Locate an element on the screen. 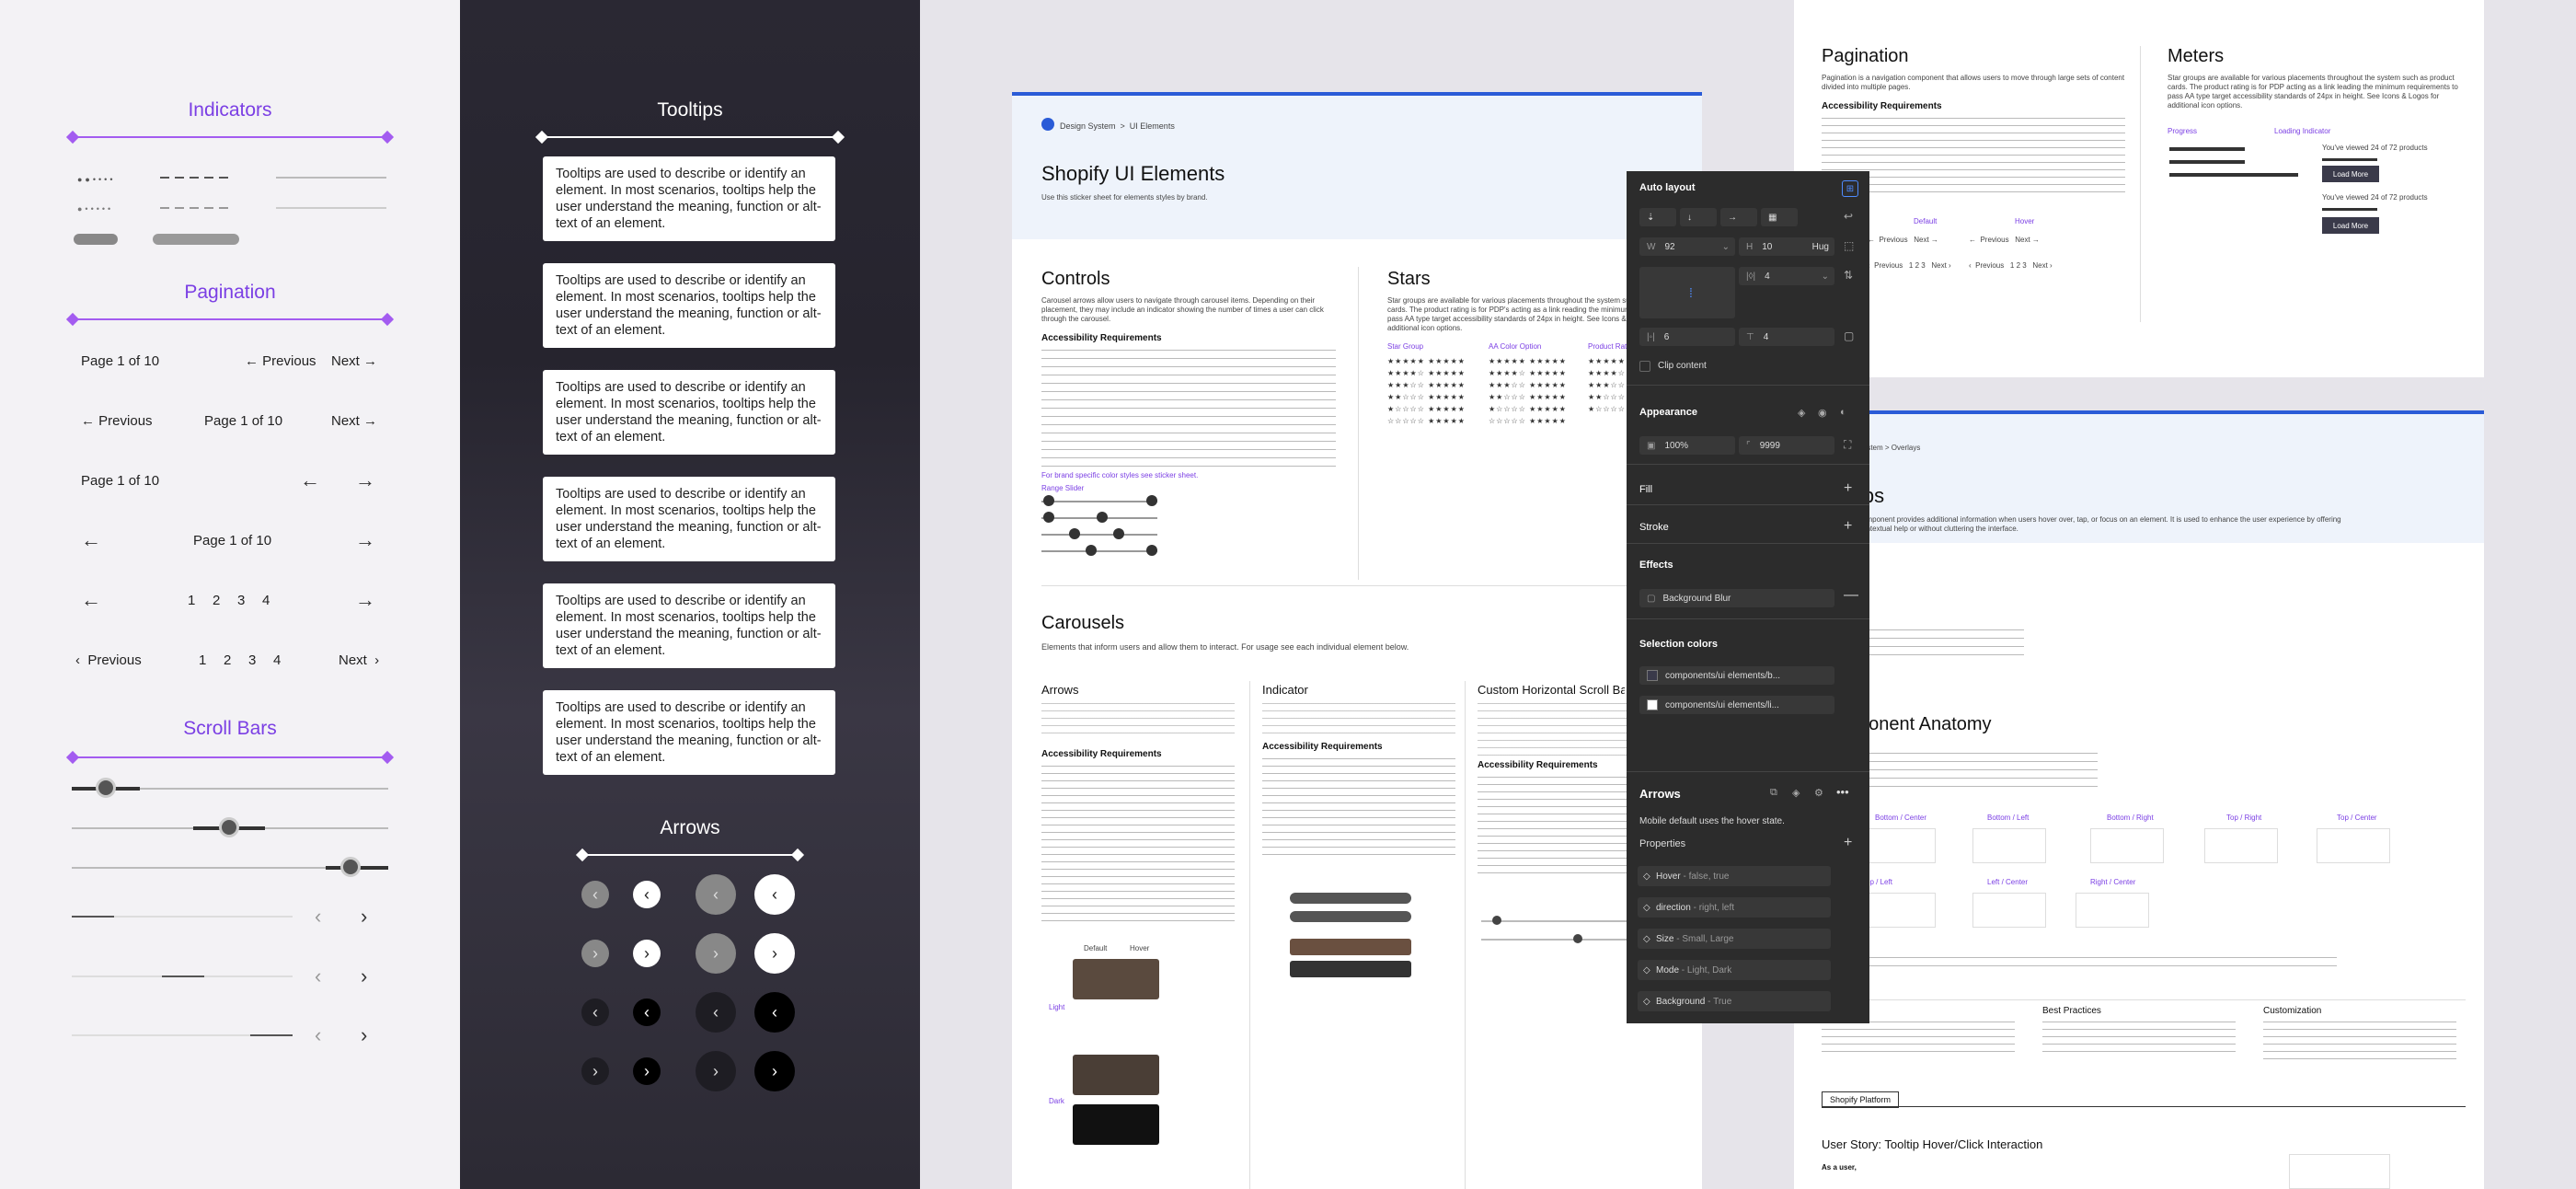 The height and width of the screenshot is (1189, 2576). next-button: Next › is located at coordinates (359, 660).